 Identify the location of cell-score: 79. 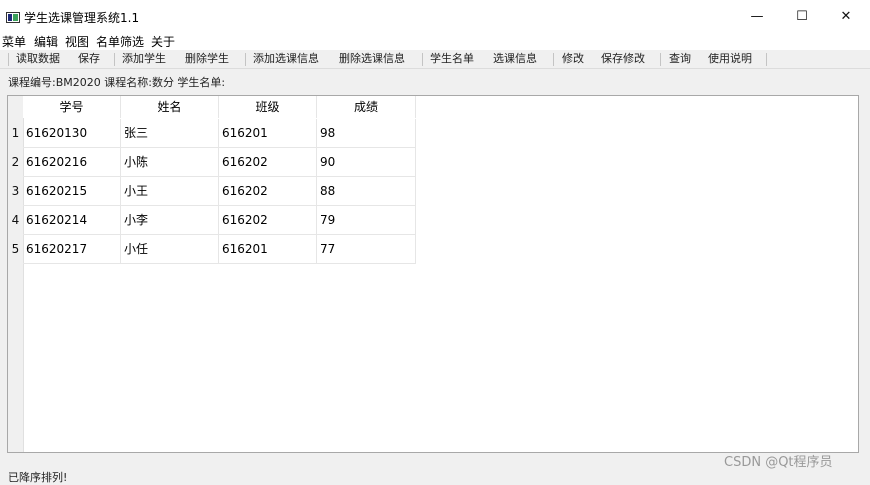
(366, 220).